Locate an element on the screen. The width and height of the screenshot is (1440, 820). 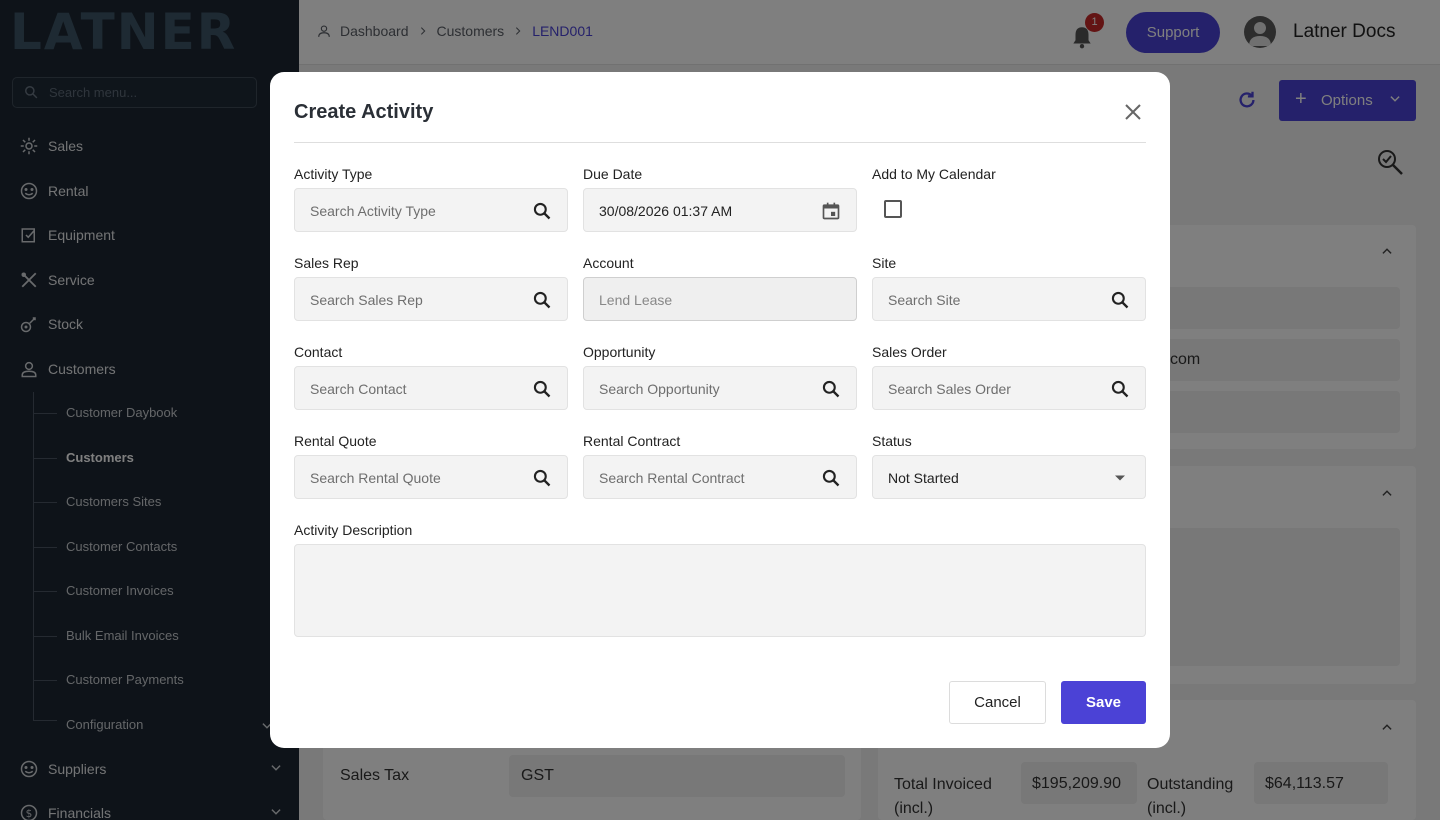
contact-input: Search Contact is located at coordinates (431, 388).